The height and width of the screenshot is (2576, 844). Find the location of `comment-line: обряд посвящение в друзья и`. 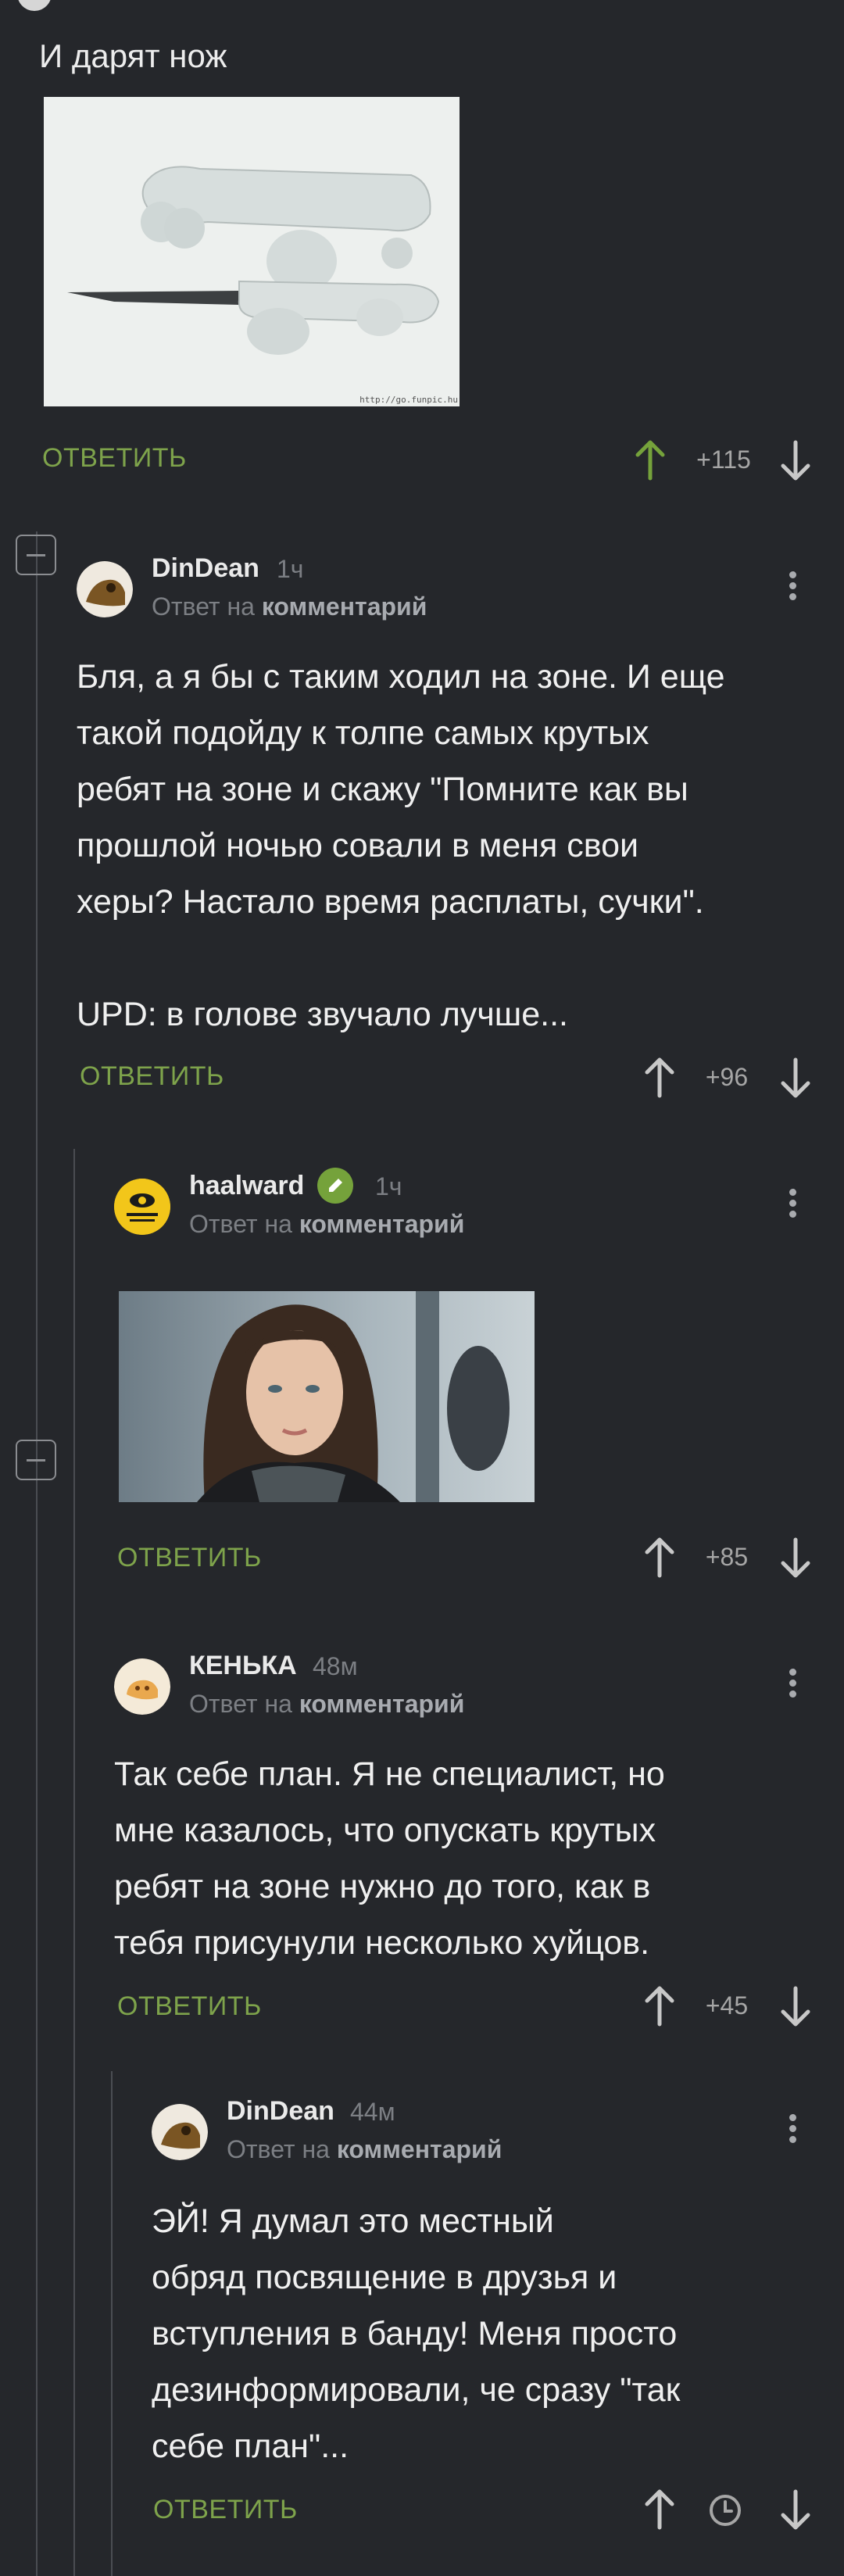

comment-line: обряд посвящение в друзья и is located at coordinates (384, 2277).